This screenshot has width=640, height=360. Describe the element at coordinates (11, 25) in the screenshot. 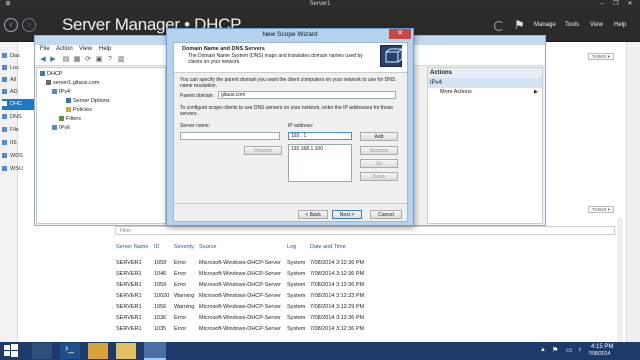

I see `back-arrow-icon: ‹` at that location.